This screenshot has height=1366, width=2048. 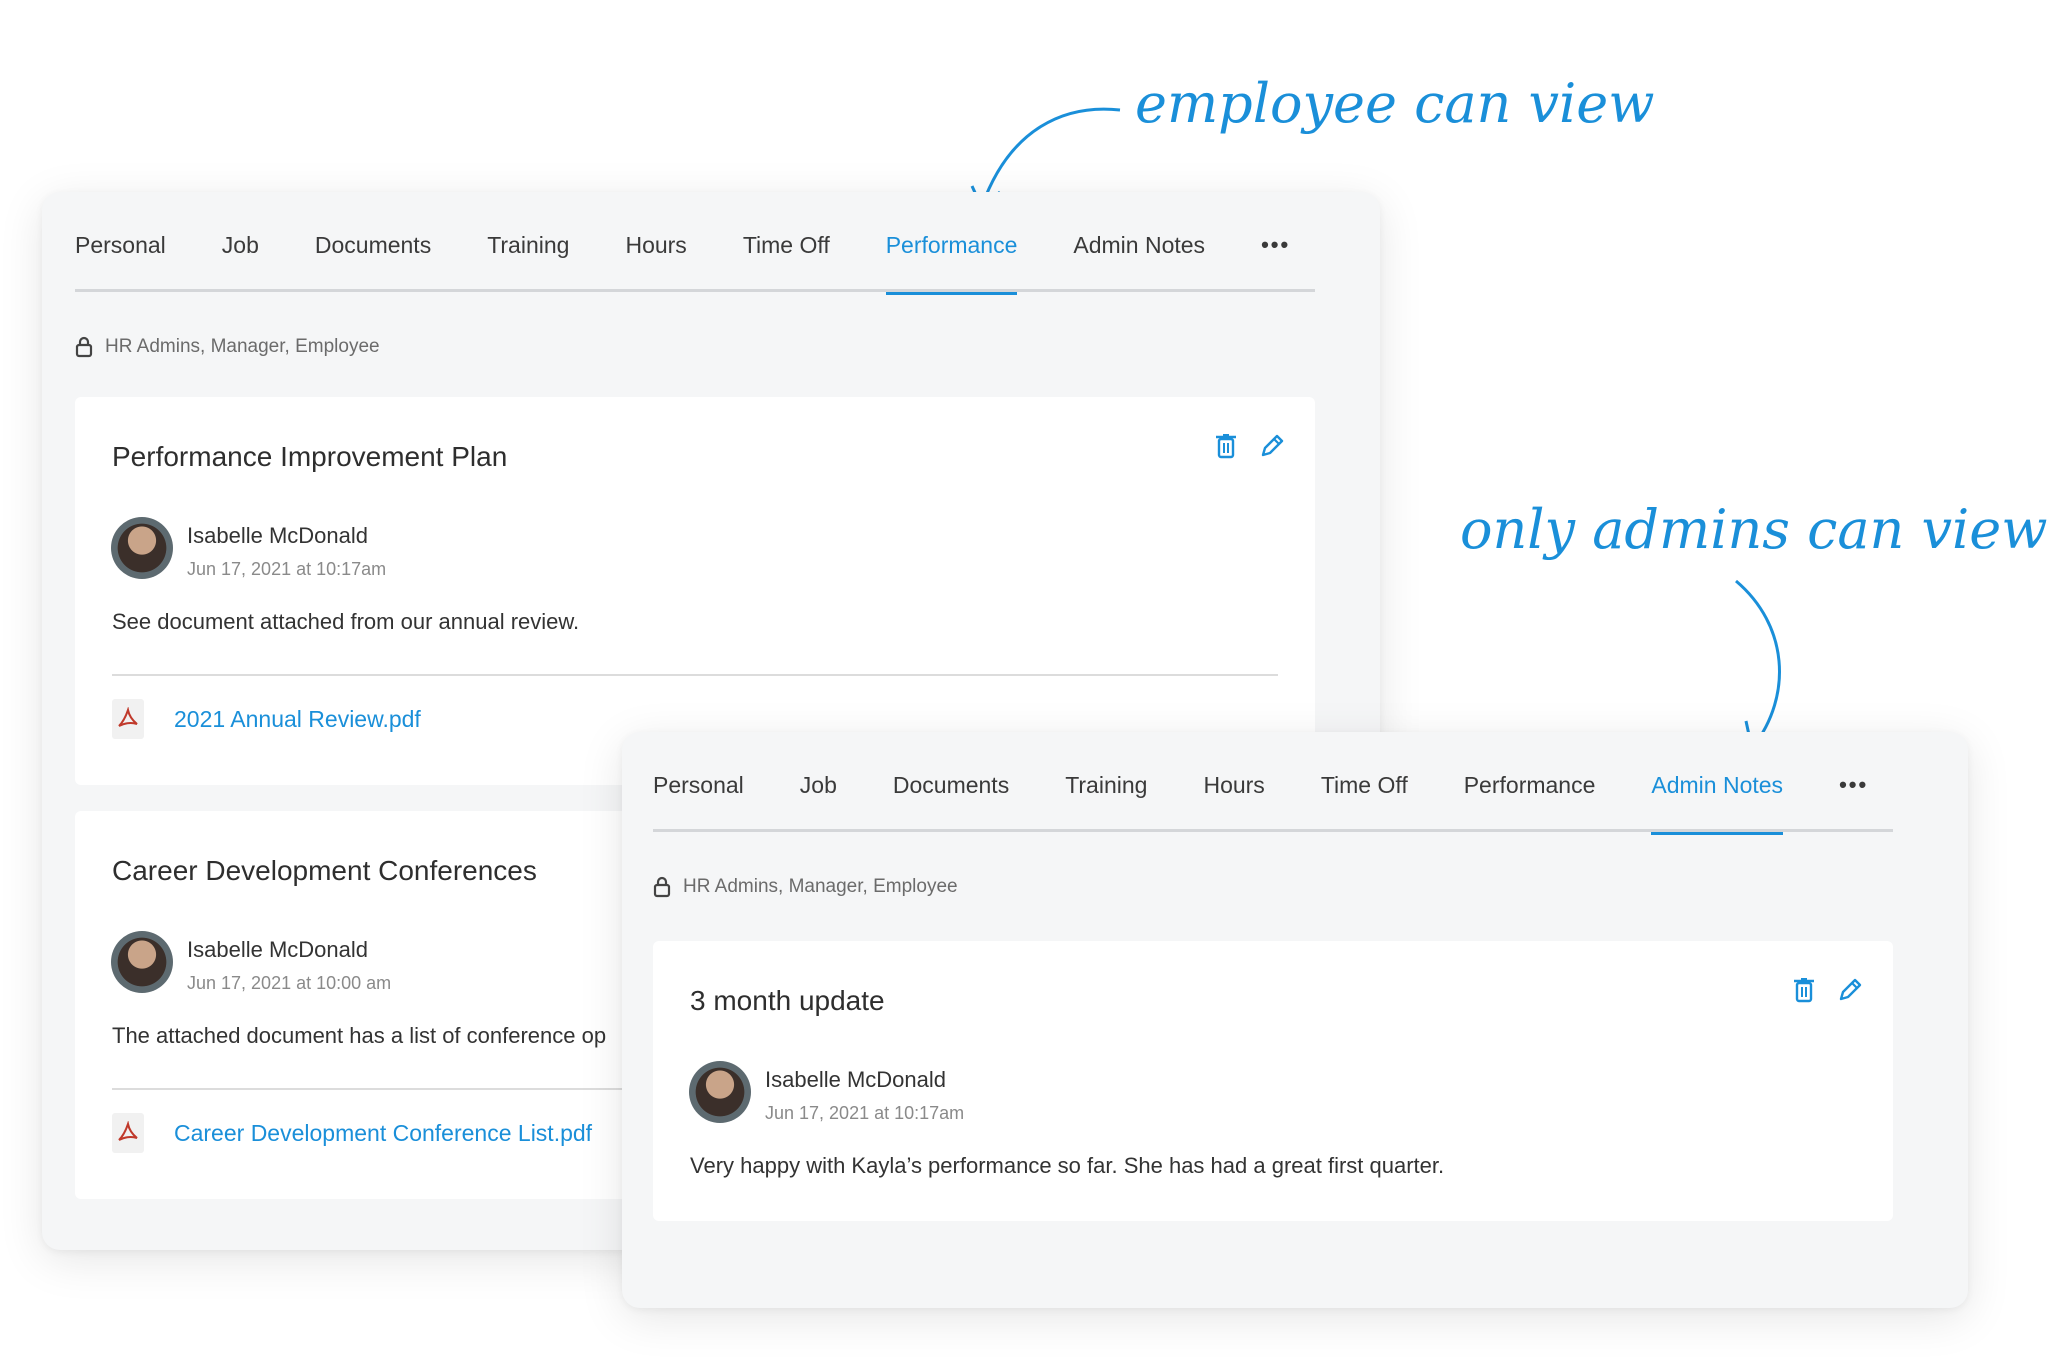 I want to click on note-title: Performance Improvement Plan, so click(x=310, y=456).